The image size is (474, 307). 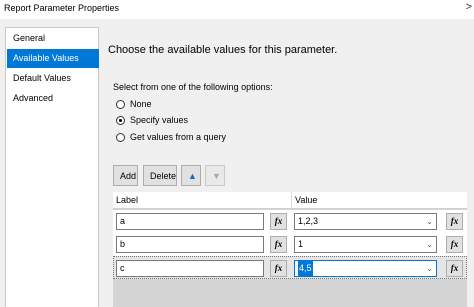 I want to click on move-down-button: ▼, so click(x=215, y=175).